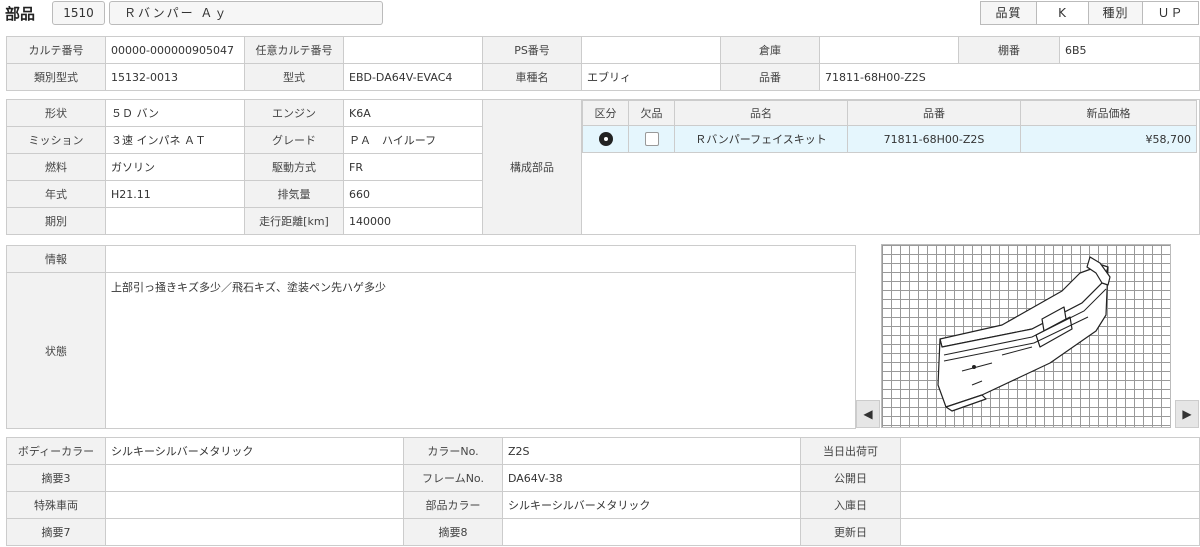  What do you see at coordinates (1050, 505) in the screenshot?
I see `stock-date-value` at bounding box center [1050, 505].